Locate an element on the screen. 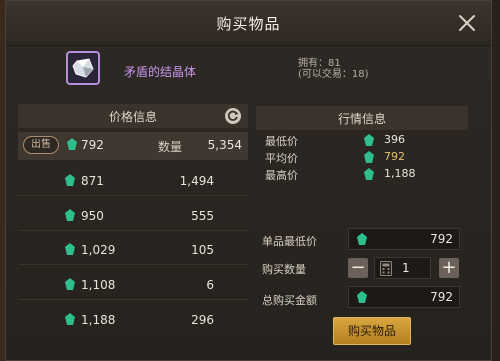  market-info-title: 行情信息 is located at coordinates (361, 119).